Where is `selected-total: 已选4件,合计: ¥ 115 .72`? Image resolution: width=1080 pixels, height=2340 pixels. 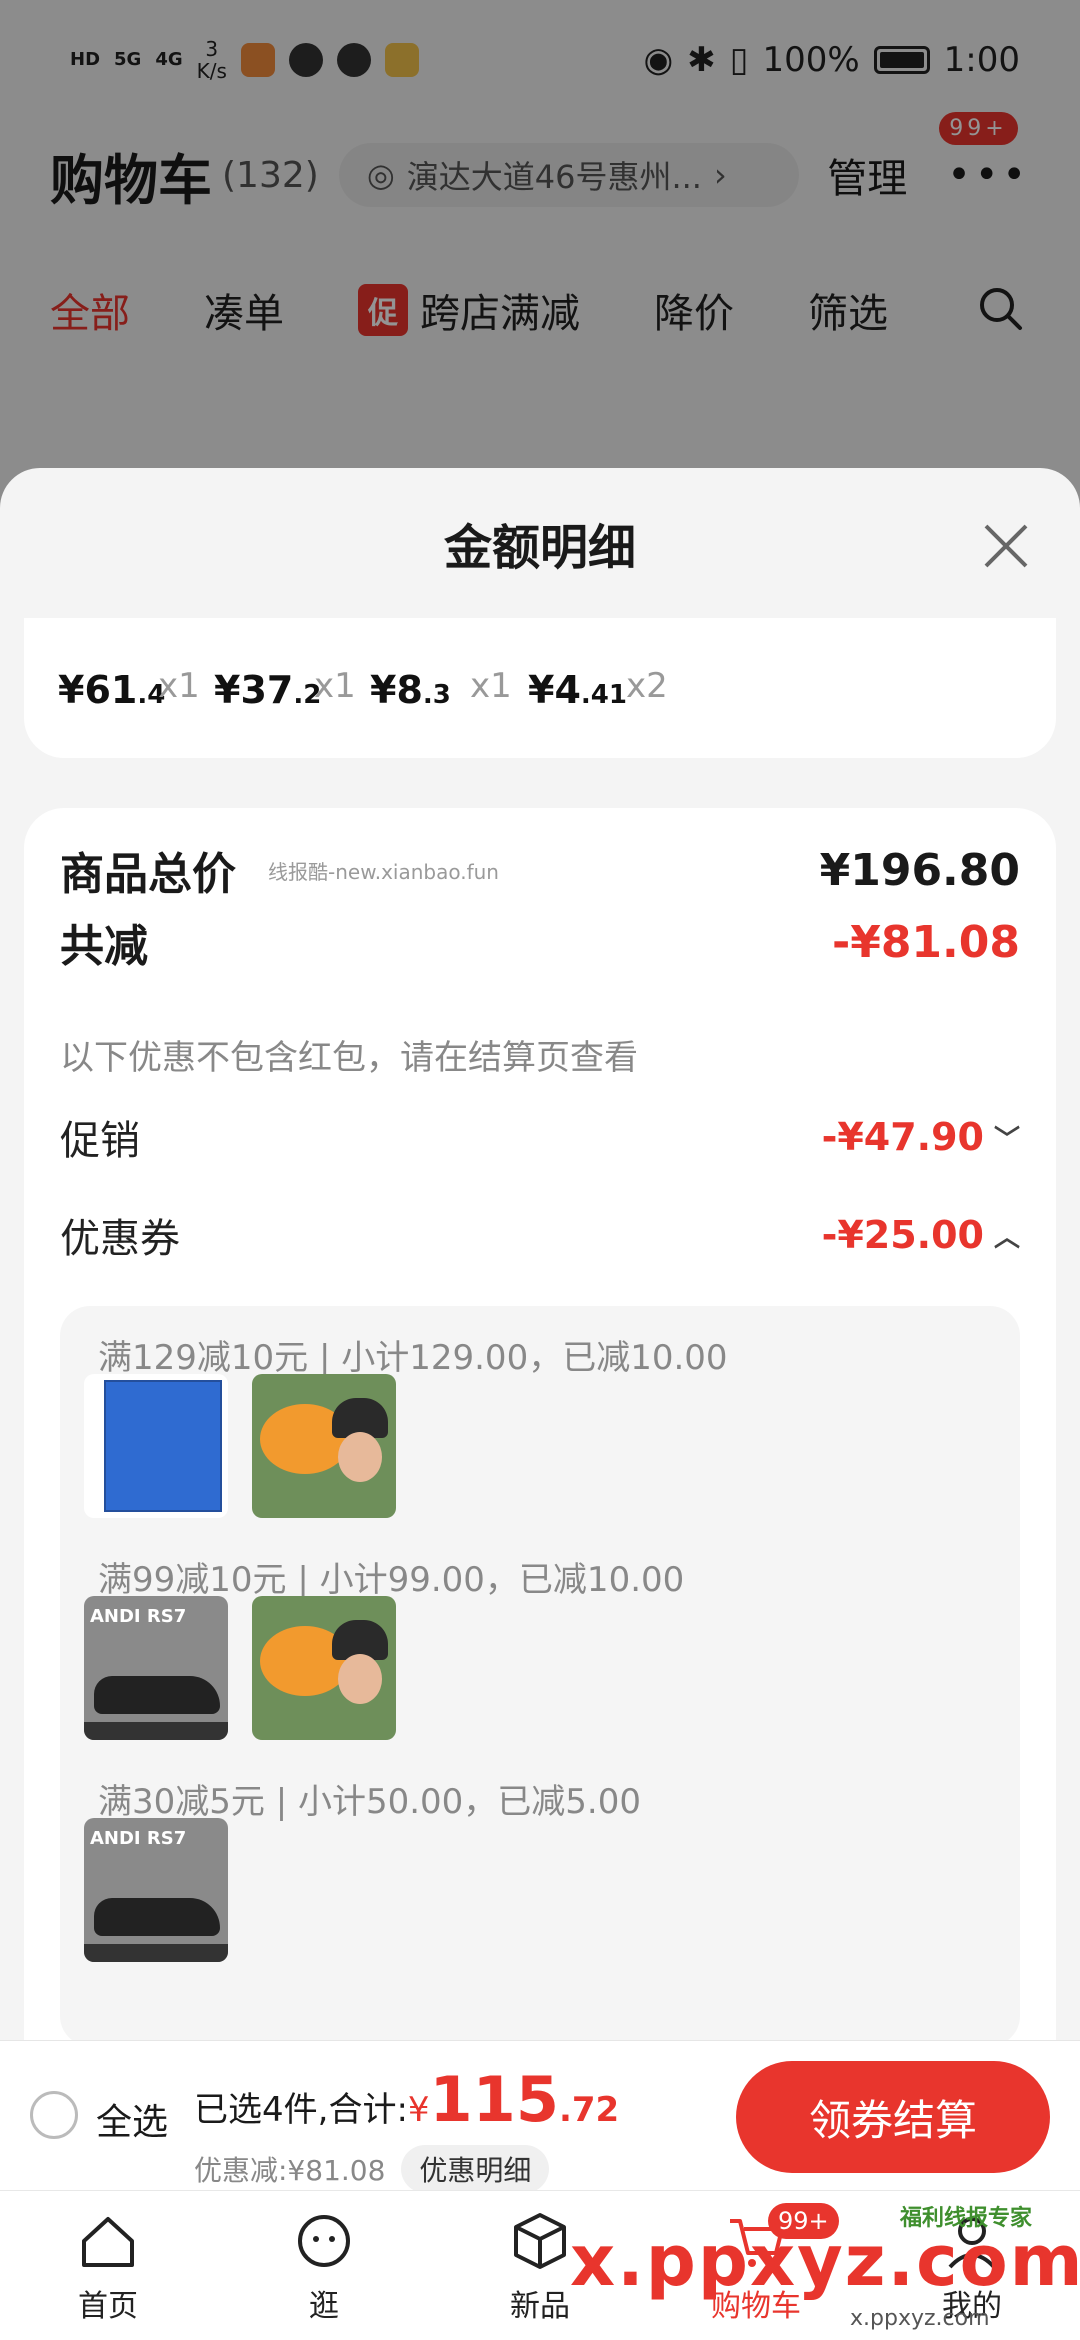 selected-total: 已选4件,合计: ¥ 115 .72 is located at coordinates (406, 2099).